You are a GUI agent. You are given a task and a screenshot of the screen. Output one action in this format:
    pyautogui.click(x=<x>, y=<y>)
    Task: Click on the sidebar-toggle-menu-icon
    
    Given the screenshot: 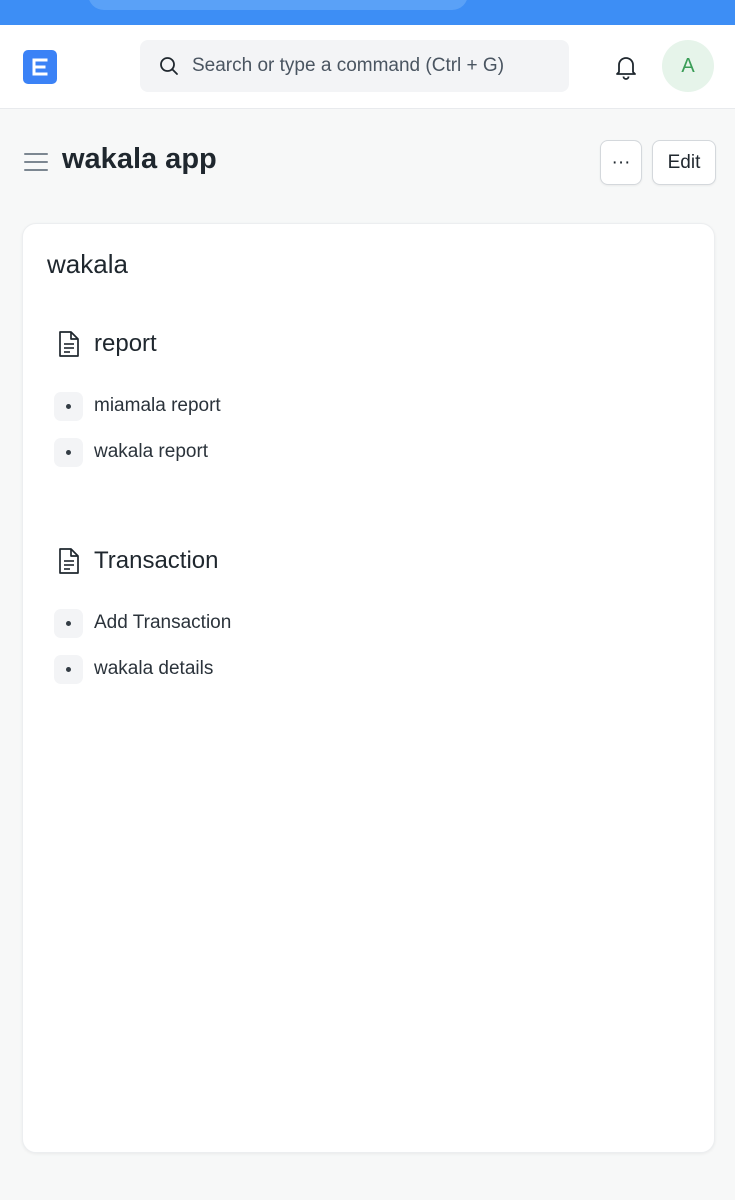 What is the action you would take?
    pyautogui.click(x=36, y=162)
    